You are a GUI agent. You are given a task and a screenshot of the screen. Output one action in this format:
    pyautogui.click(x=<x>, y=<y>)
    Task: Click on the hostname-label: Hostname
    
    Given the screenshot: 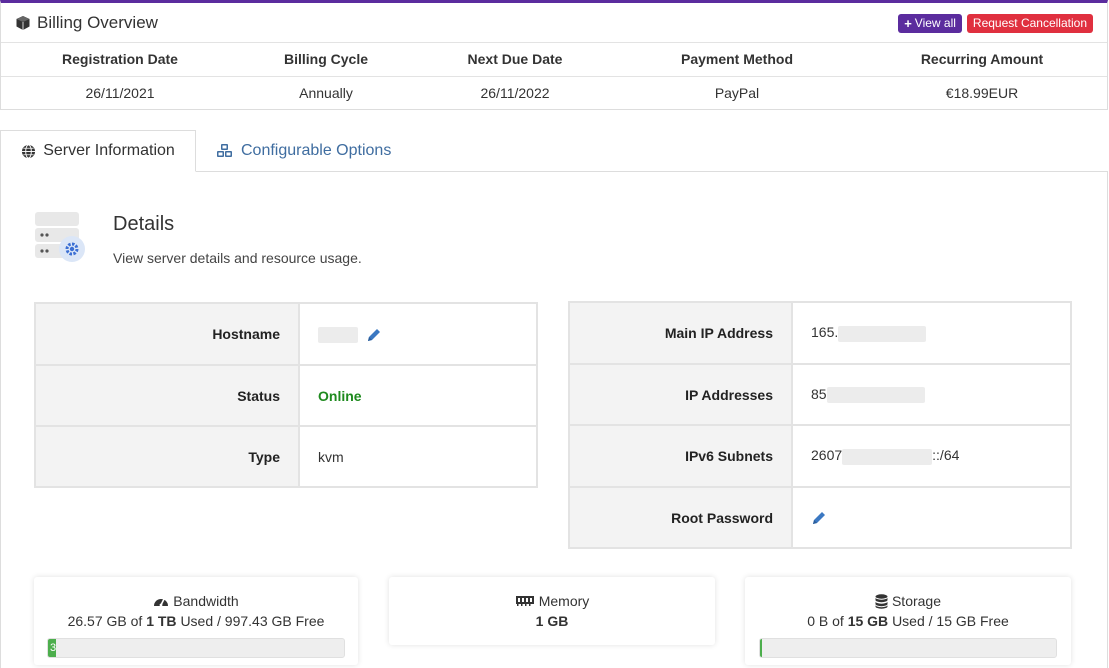 What is the action you would take?
    pyautogui.click(x=167, y=334)
    